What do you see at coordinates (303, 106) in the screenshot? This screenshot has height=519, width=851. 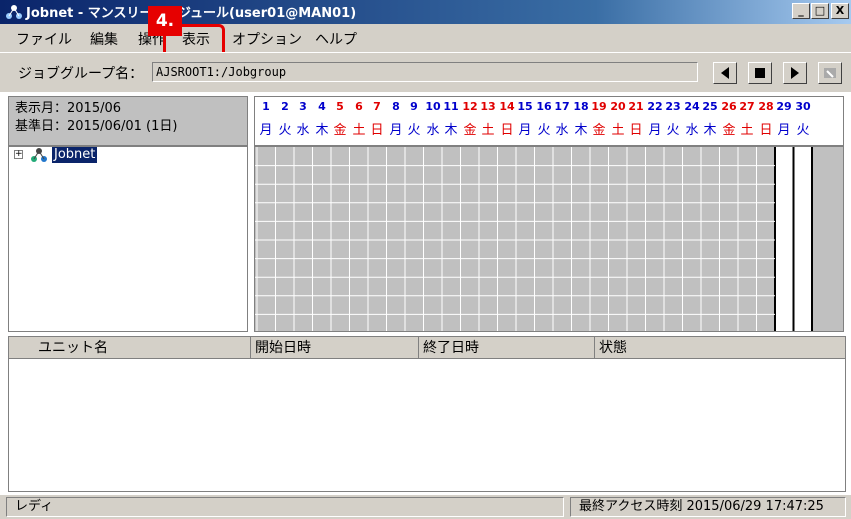 I see `calendar-day-number: 3` at bounding box center [303, 106].